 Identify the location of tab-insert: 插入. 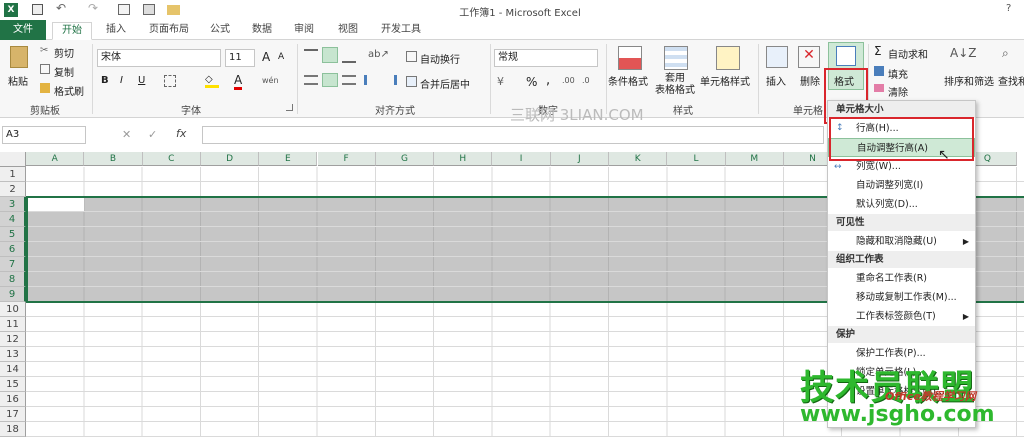
(116, 31).